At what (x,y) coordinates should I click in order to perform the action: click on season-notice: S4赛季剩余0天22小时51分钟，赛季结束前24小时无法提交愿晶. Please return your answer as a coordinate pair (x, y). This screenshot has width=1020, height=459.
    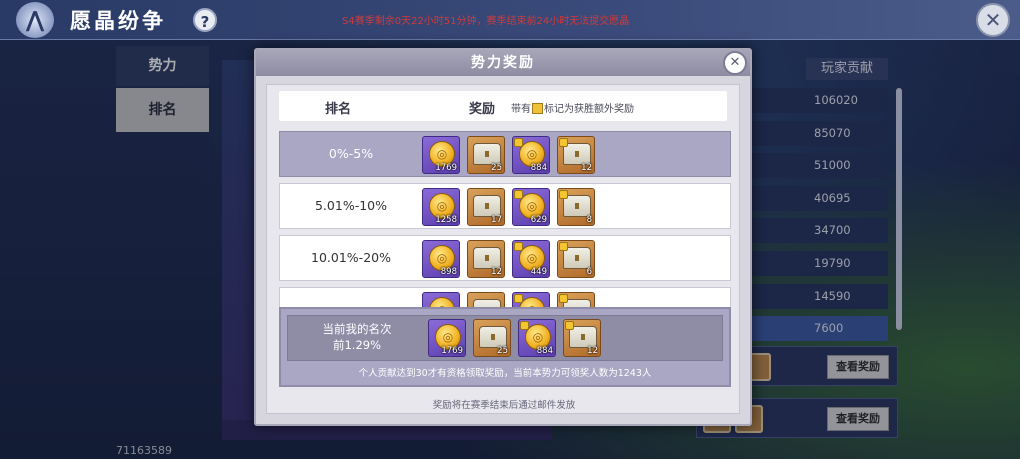
    Looking at the image, I should click on (486, 21).